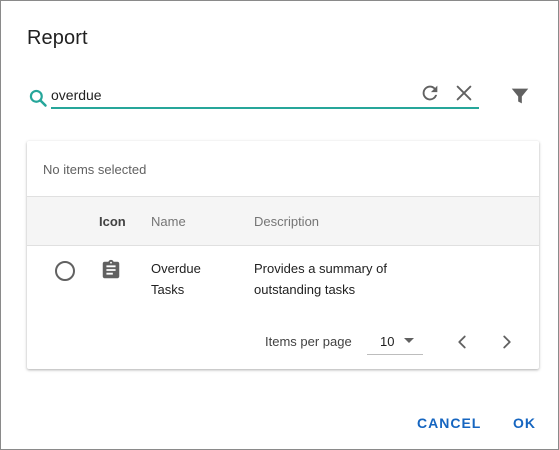  Describe the element at coordinates (95, 169) in the screenshot. I see `selection-status: No items selected` at that location.